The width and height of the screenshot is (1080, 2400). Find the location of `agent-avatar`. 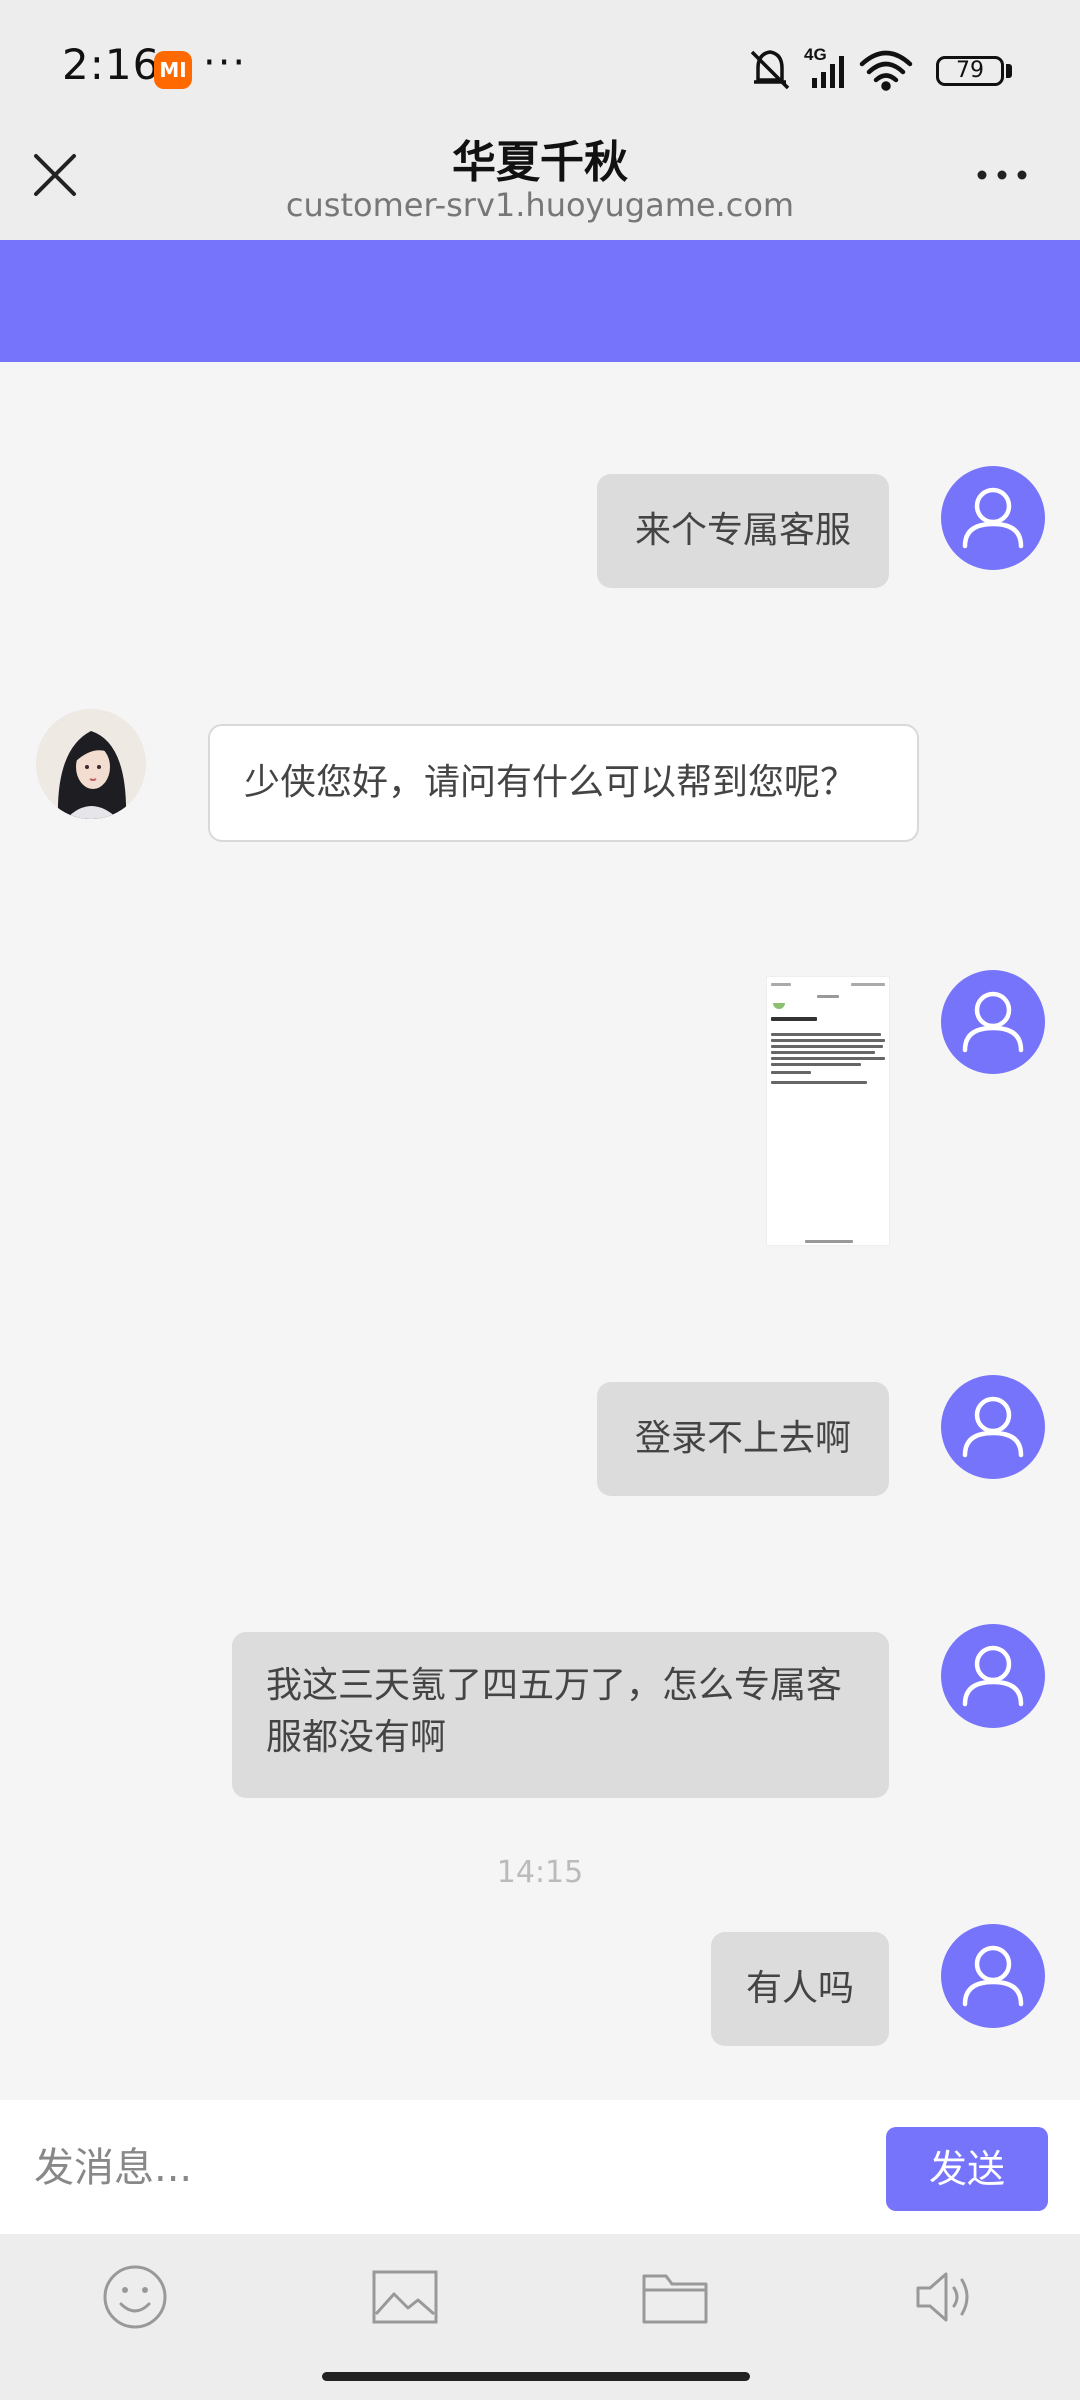

agent-avatar is located at coordinates (91, 764).